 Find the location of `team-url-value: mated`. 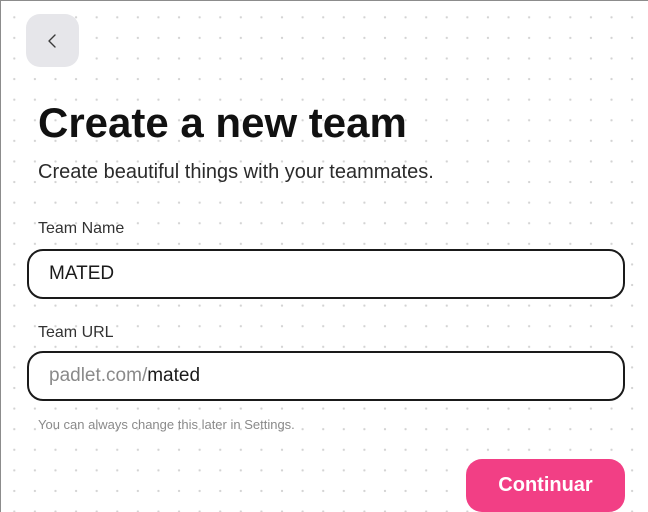

team-url-value: mated is located at coordinates (173, 376).